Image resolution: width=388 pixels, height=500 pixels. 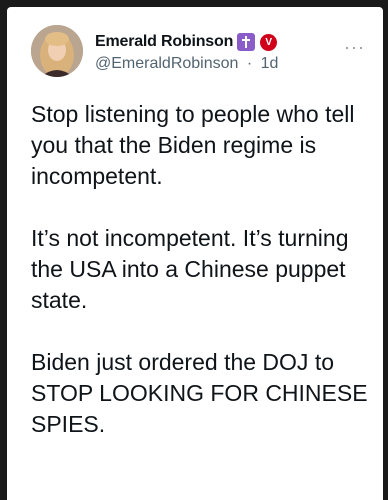 I want to click on more-options-icon: ···, so click(x=354, y=47).